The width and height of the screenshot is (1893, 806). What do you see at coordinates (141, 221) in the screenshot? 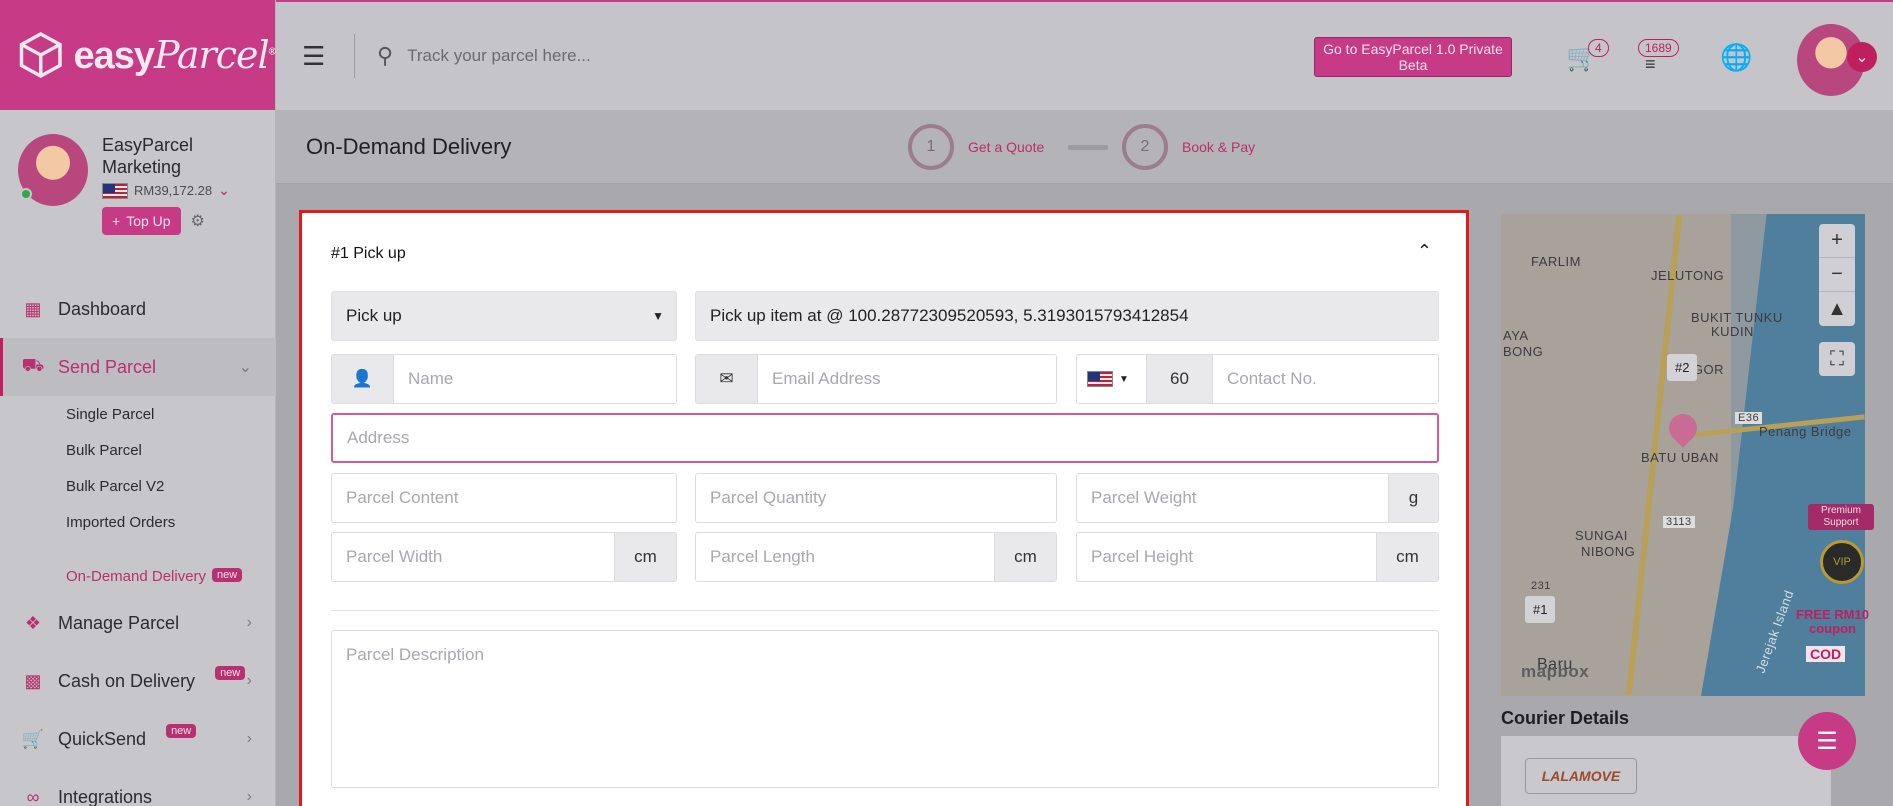
I see `top-up-button: + Top Up` at bounding box center [141, 221].